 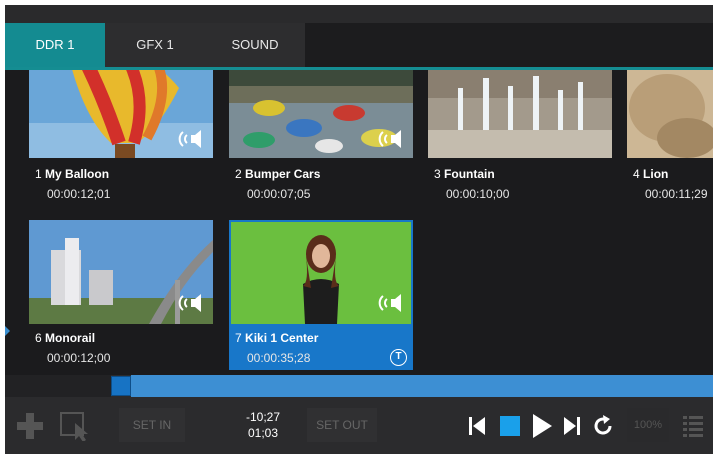 I want to click on drop-marker-icon, so click(x=7, y=331).